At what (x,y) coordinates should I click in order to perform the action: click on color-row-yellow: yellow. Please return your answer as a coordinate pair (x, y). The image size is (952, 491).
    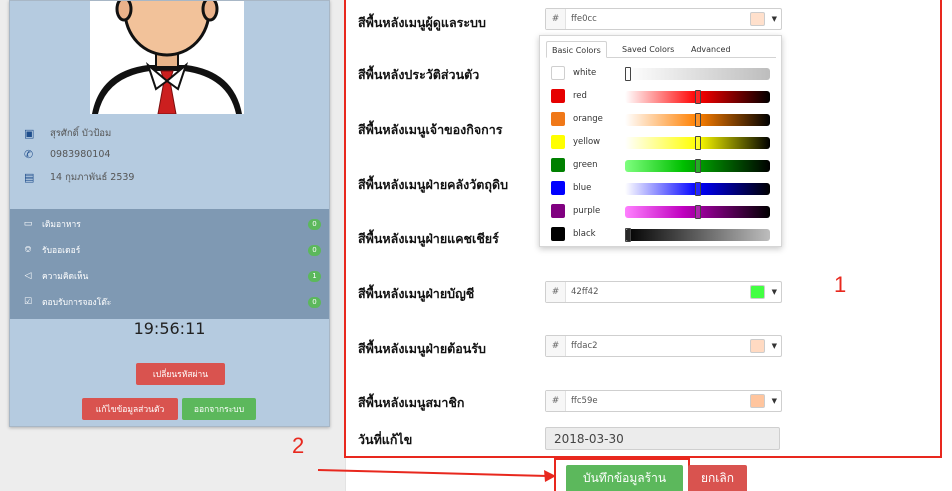
    Looking at the image, I should click on (664, 142).